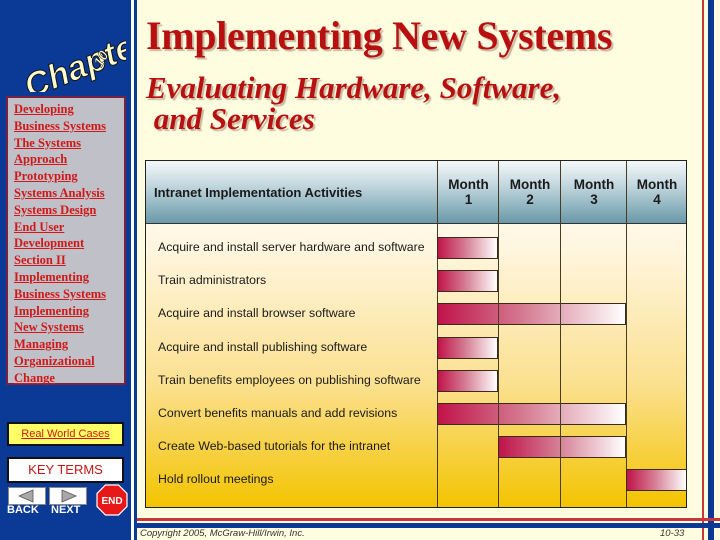 The width and height of the screenshot is (720, 540). What do you see at coordinates (258, 192) in the screenshot?
I see `activities-header: Intranet Implementation Activities` at bounding box center [258, 192].